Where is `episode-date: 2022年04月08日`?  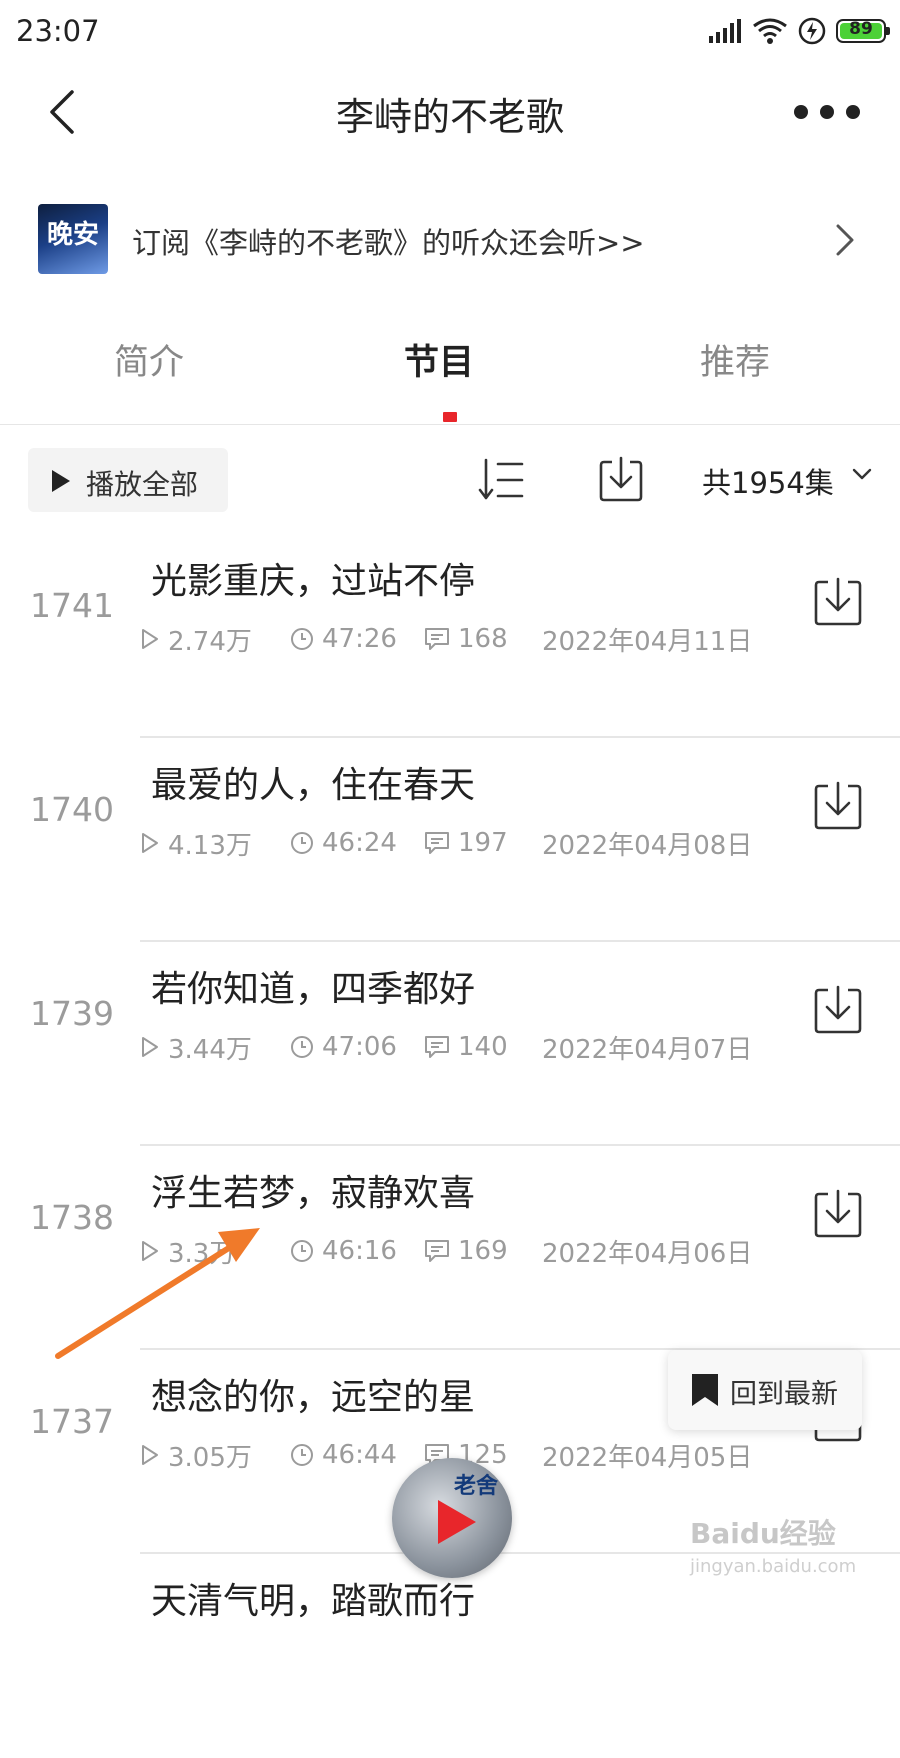 episode-date: 2022年04月08日 is located at coordinates (647, 845).